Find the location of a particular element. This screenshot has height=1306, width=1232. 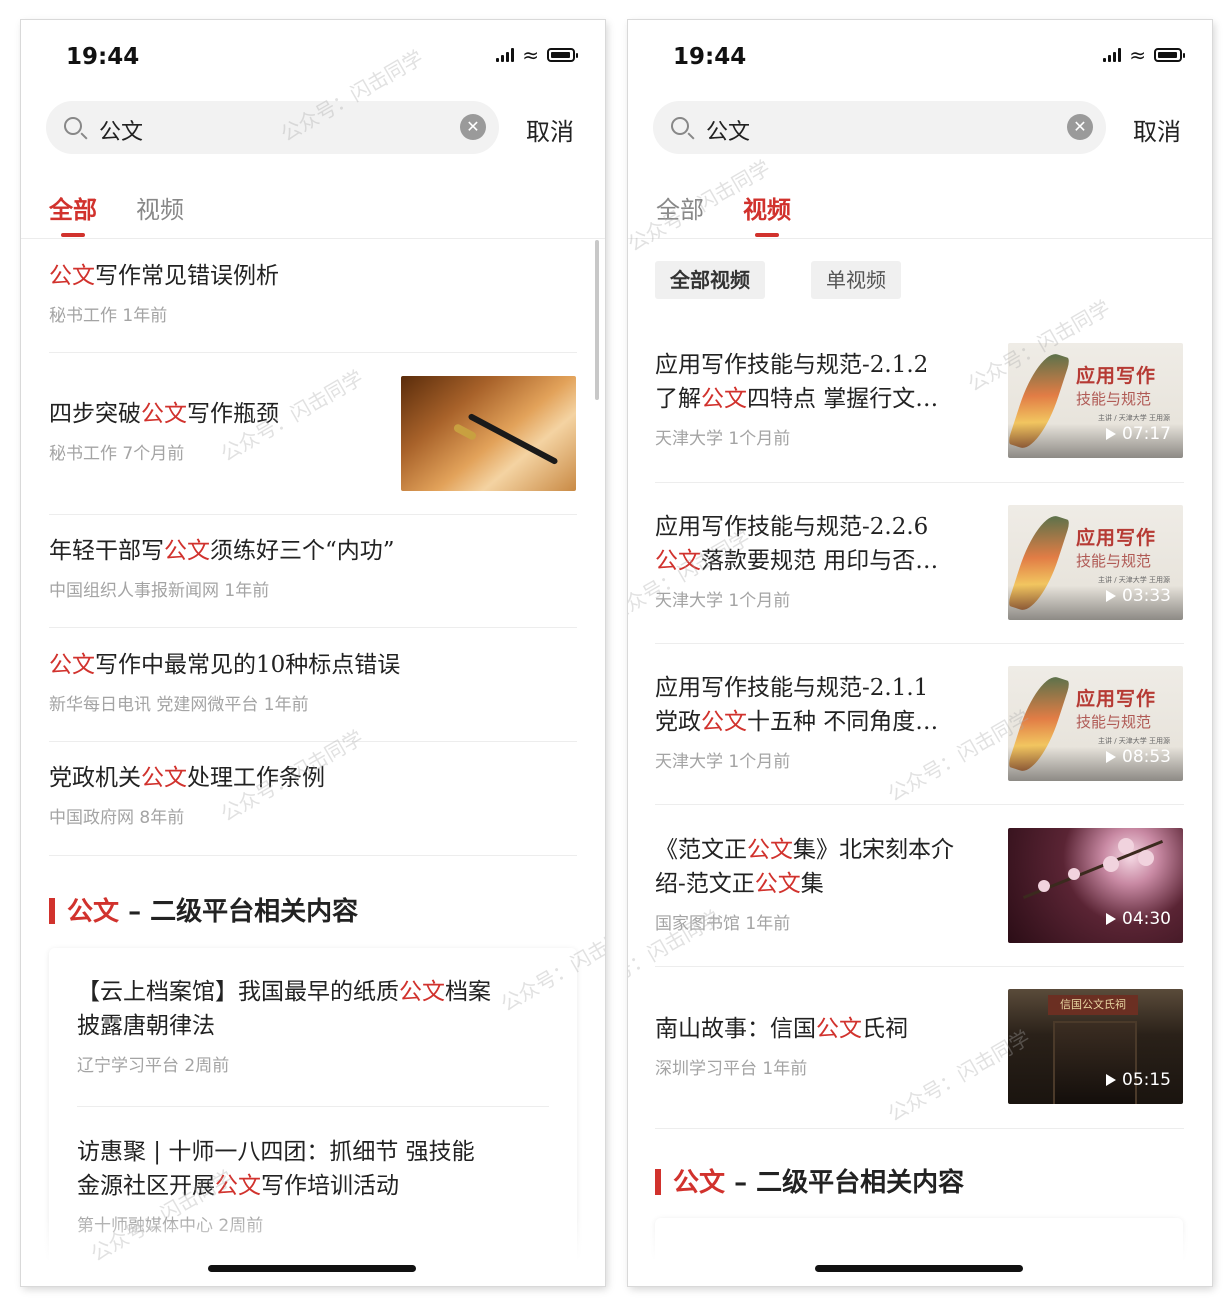

result-title-line1: 【云上档案馆】我国最早的纸质公文档案 is located at coordinates (284, 992).